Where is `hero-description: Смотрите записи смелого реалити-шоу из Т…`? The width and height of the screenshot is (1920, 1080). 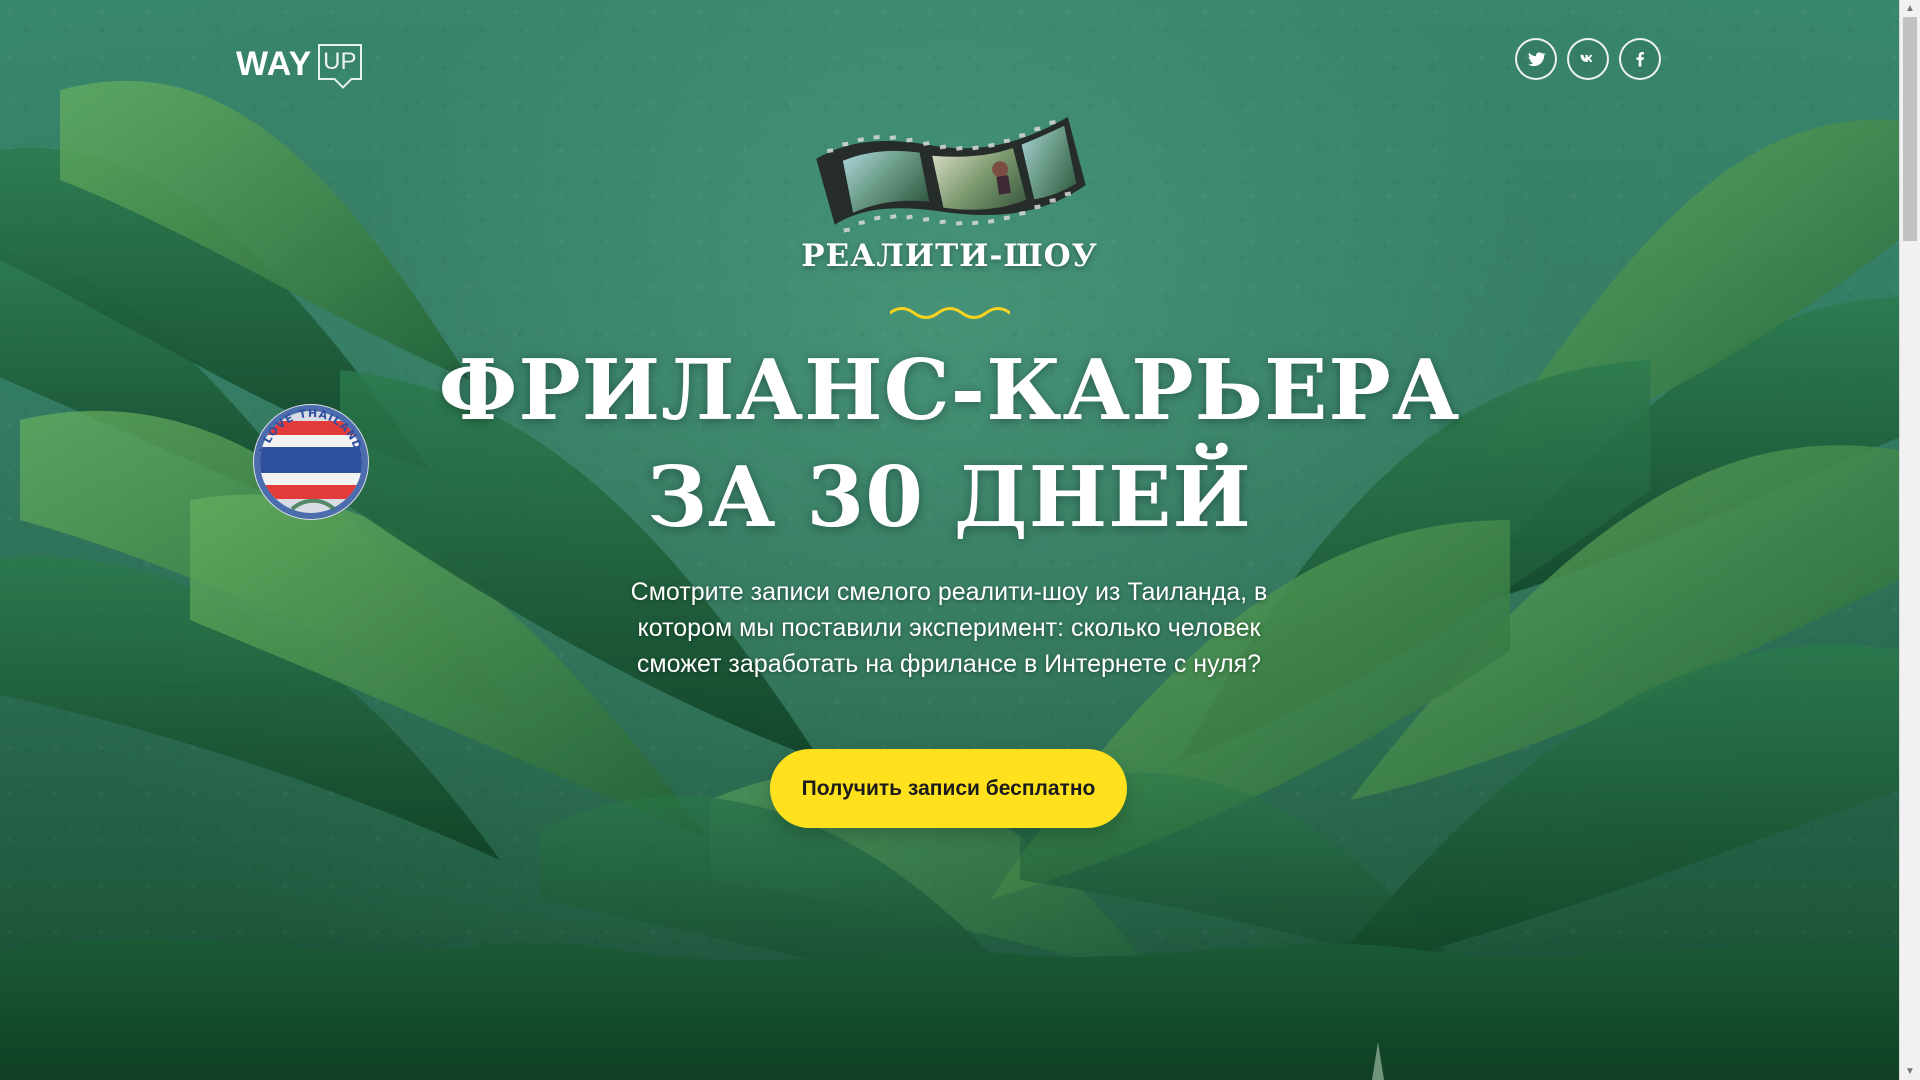
hero-description: Смотрите записи смелого реалити-шоу из Т… is located at coordinates (949, 628).